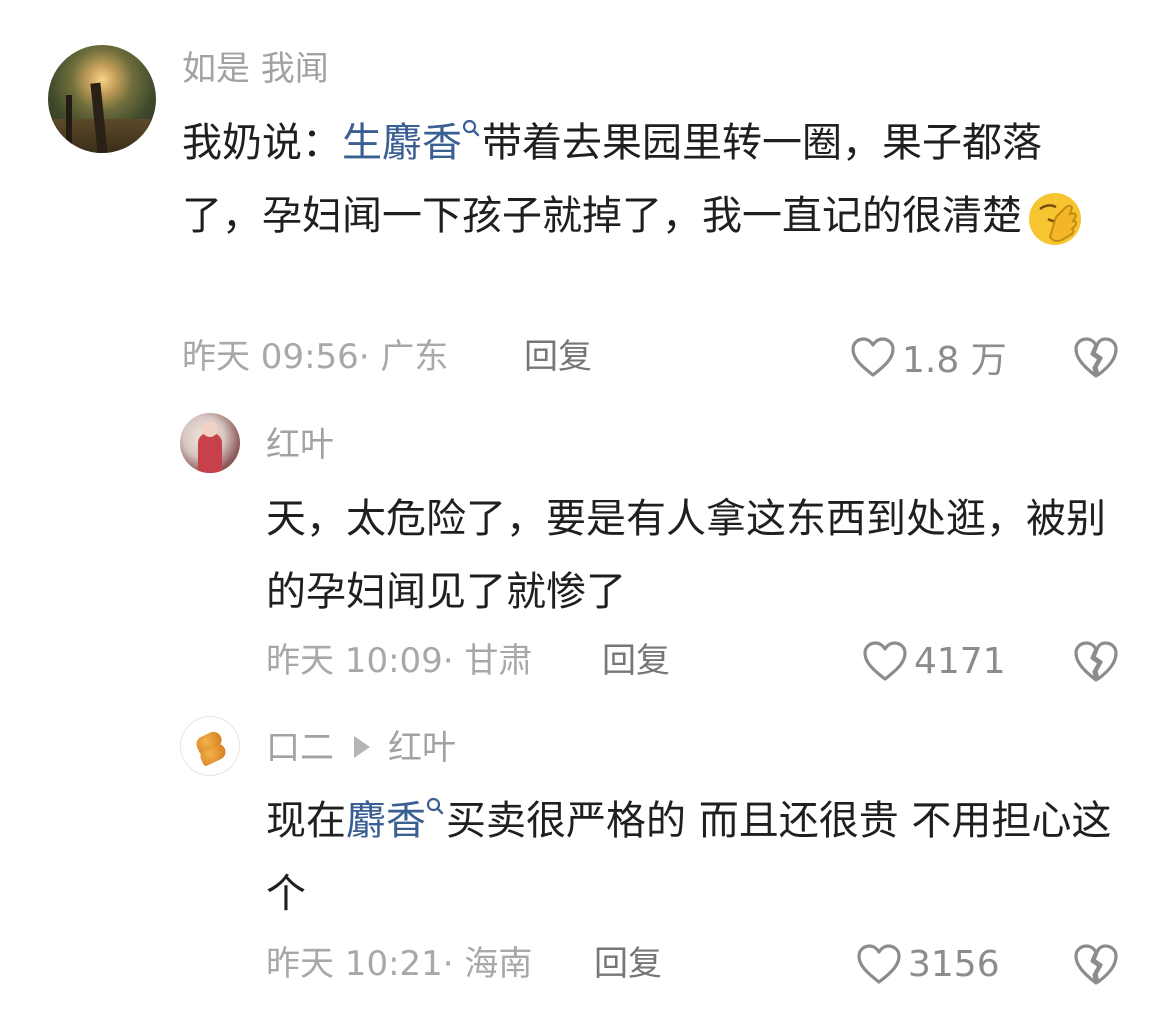 The height and width of the screenshot is (1015, 1169). I want to click on reply-meta: 昨天 10:21· 海南, so click(399, 964).